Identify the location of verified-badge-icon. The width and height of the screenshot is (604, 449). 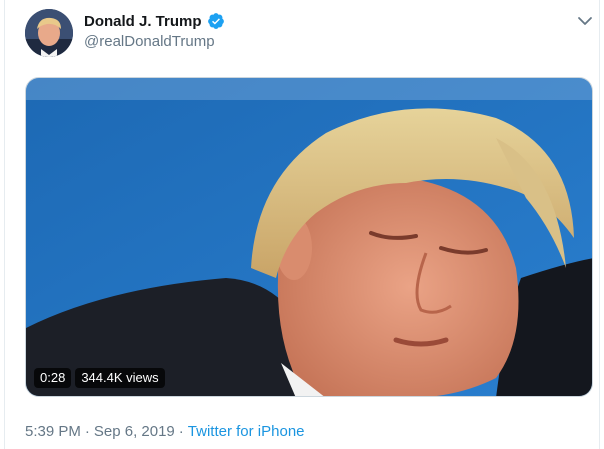
(216, 21).